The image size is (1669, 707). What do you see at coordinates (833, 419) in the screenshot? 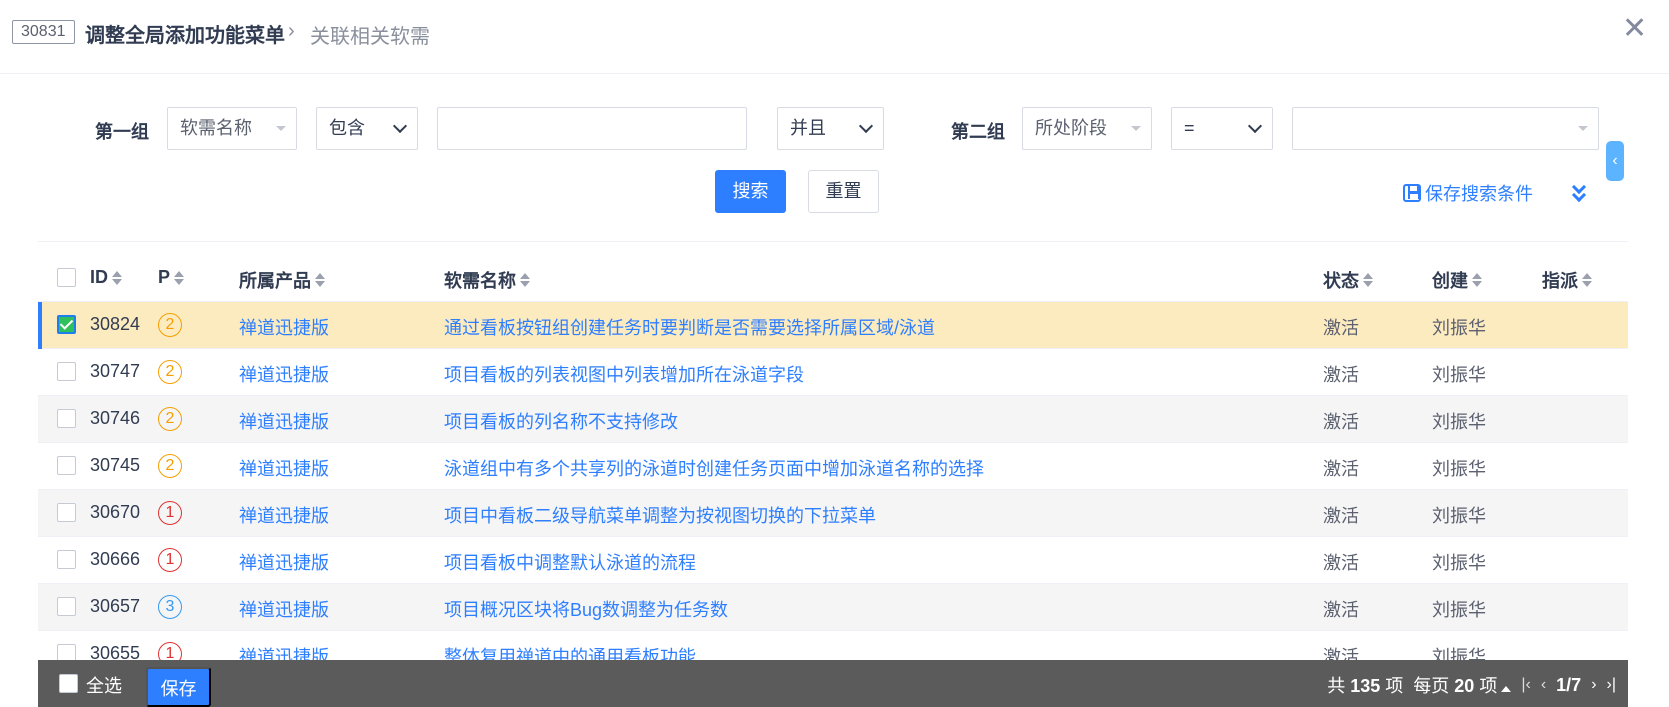
I see `table-row: 30746 2 禅道迅捷版 项目看板的列名称不支持修改 激活 刘振华` at bounding box center [833, 419].